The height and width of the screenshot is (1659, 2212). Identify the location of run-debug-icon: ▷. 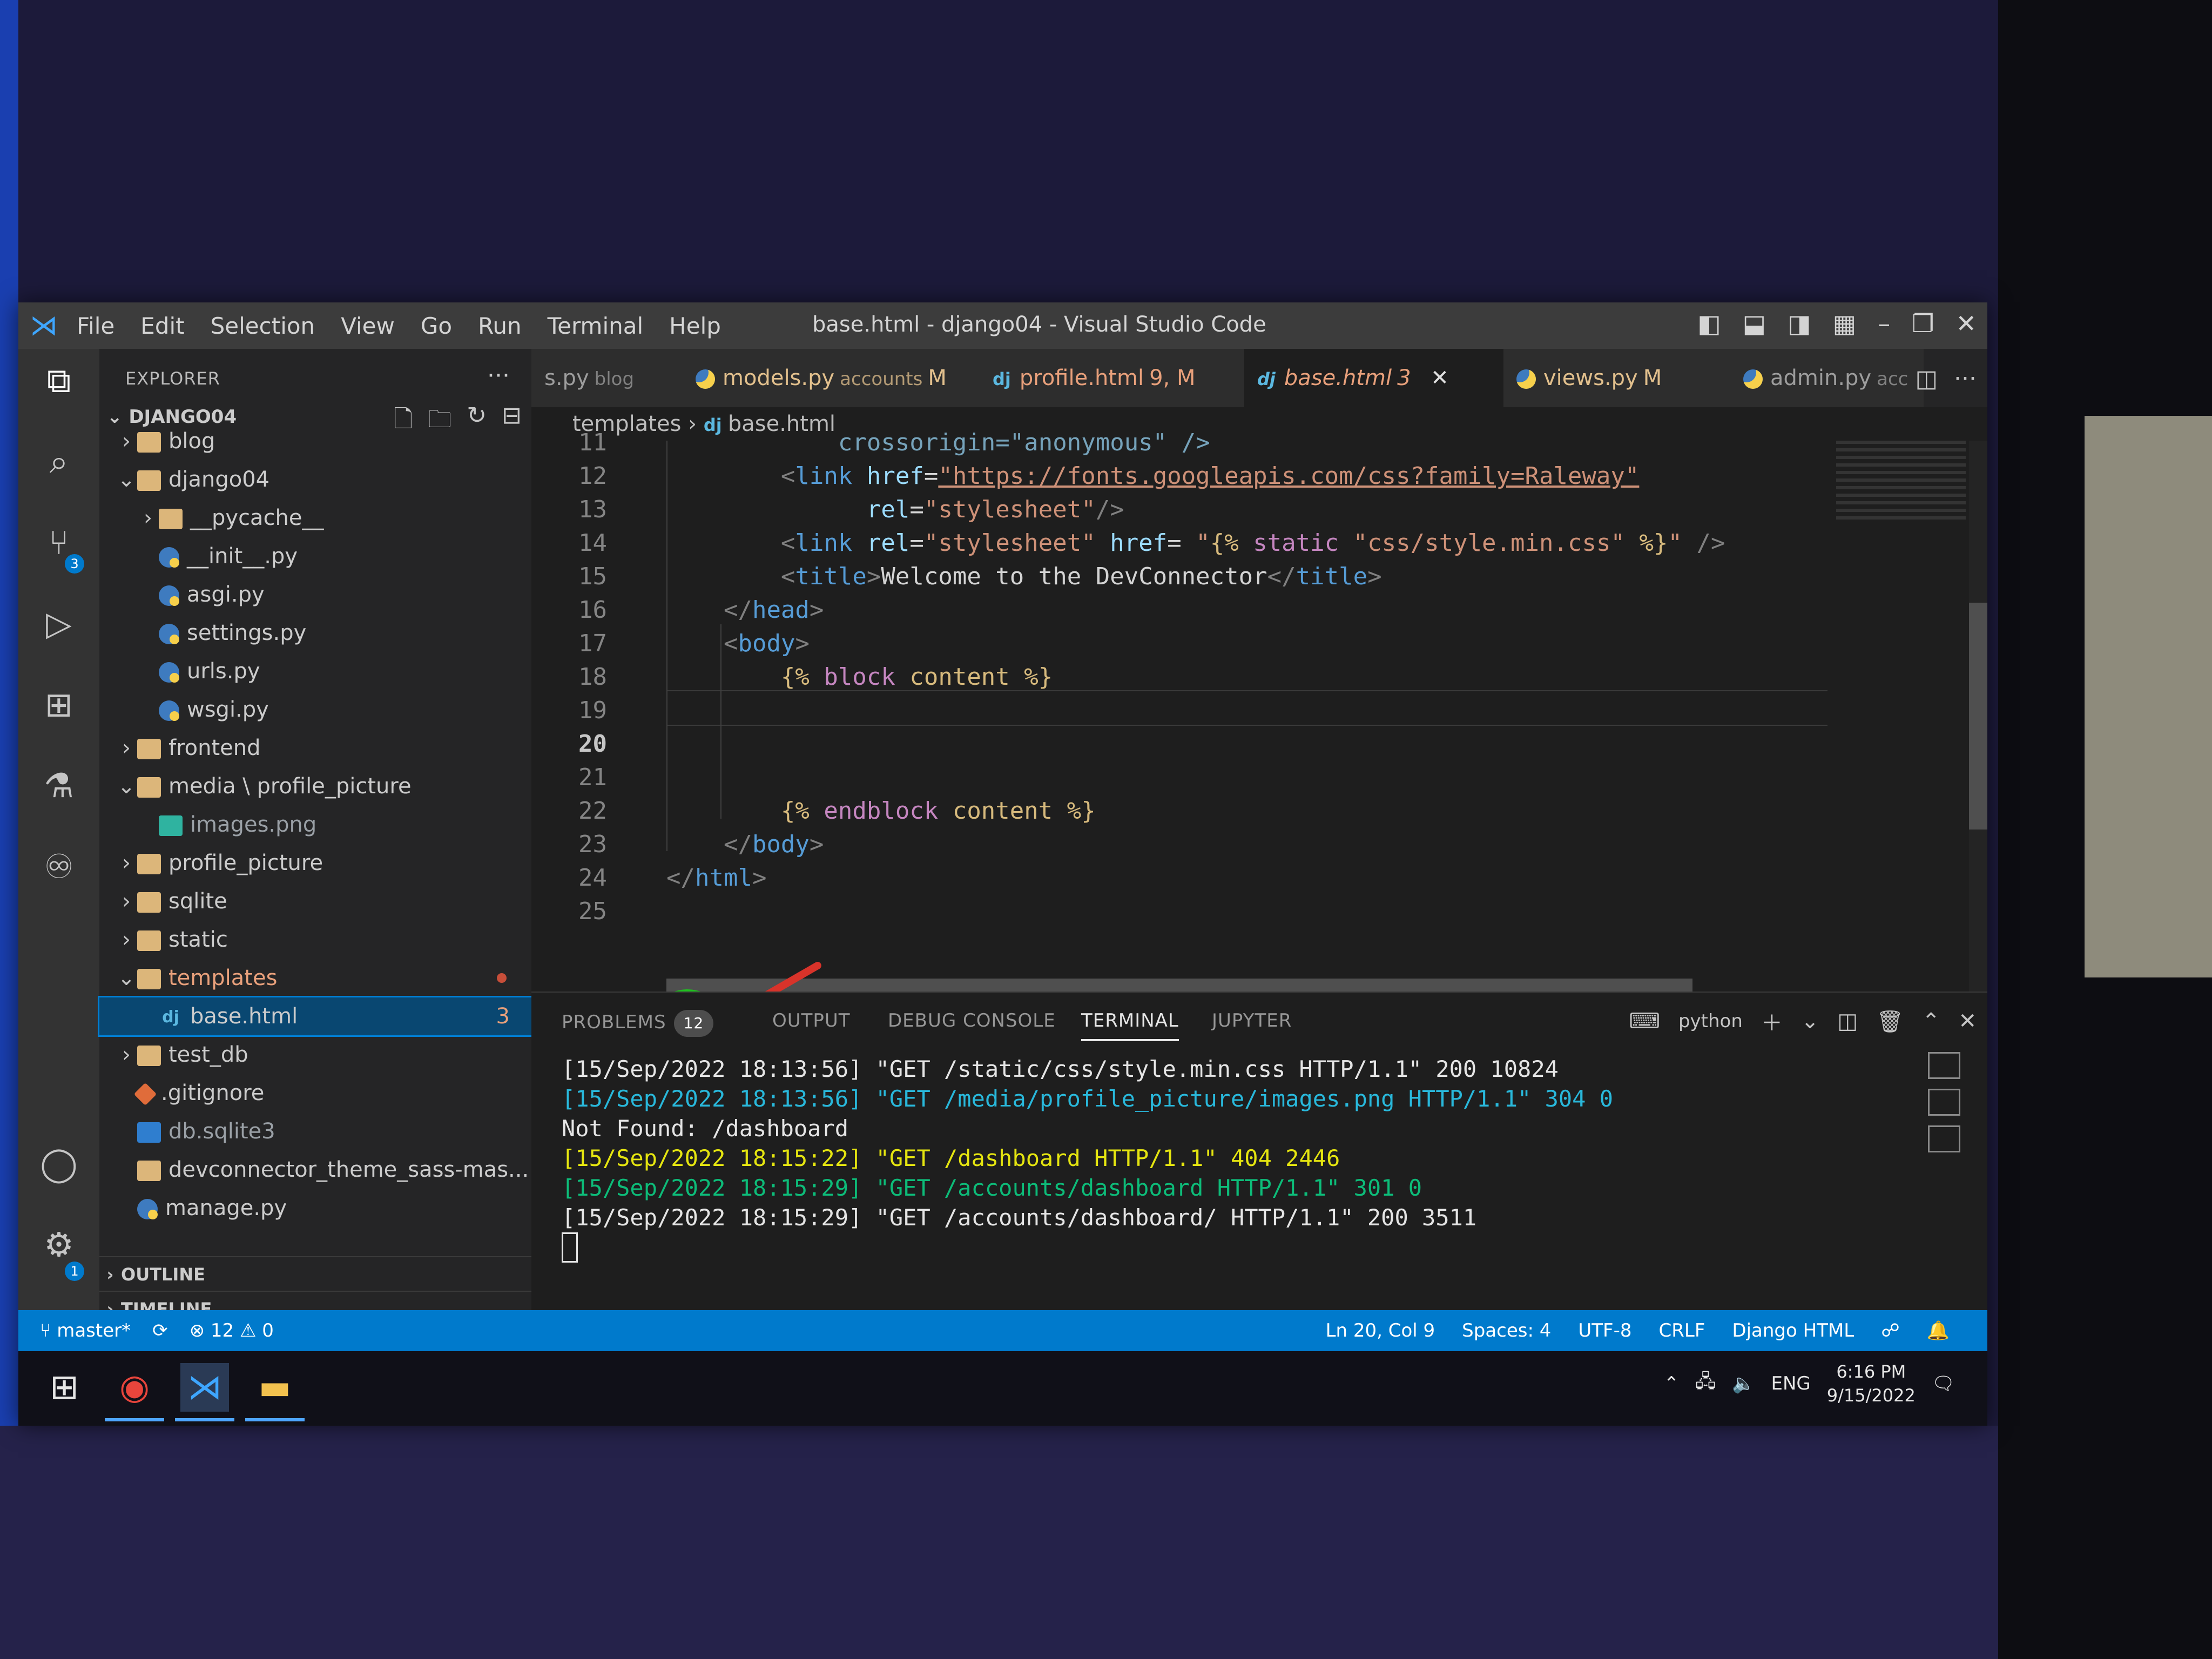
(59, 624).